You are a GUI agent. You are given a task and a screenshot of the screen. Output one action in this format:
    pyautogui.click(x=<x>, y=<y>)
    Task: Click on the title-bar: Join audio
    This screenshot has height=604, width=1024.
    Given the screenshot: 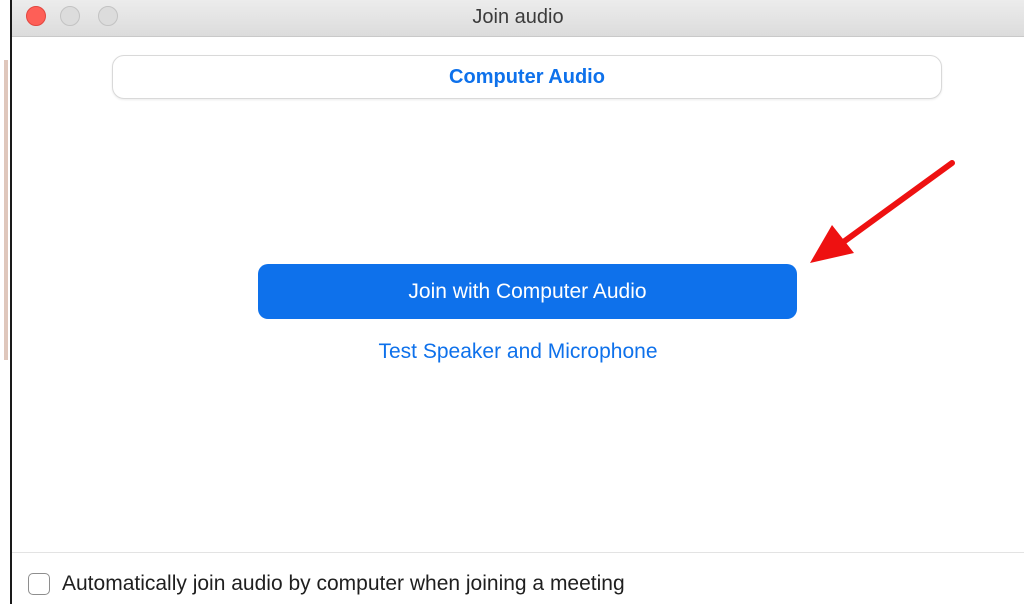 What is the action you would take?
    pyautogui.click(x=518, y=18)
    